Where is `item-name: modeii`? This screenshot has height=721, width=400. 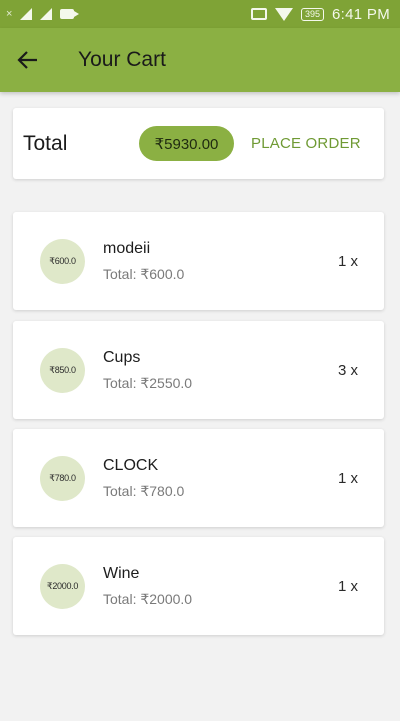
item-name: modeii is located at coordinates (127, 248).